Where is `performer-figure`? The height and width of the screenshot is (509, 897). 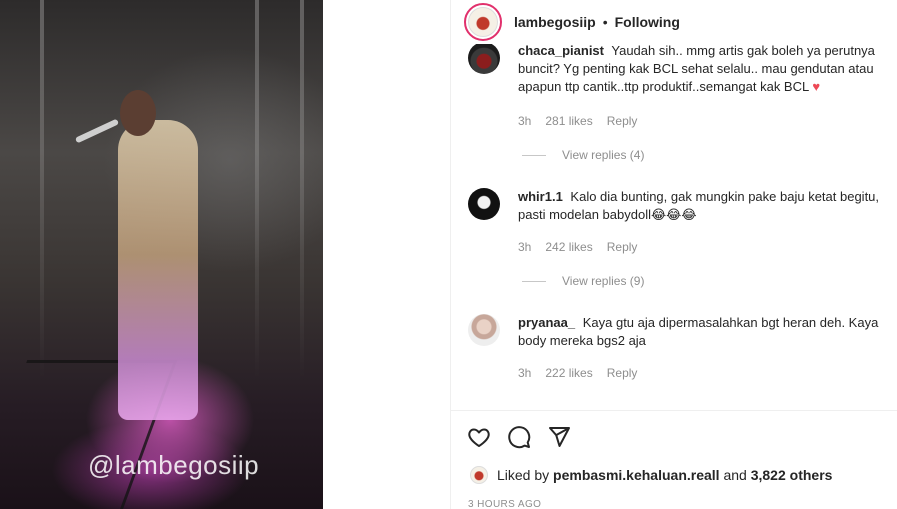 performer-figure is located at coordinates (158, 270).